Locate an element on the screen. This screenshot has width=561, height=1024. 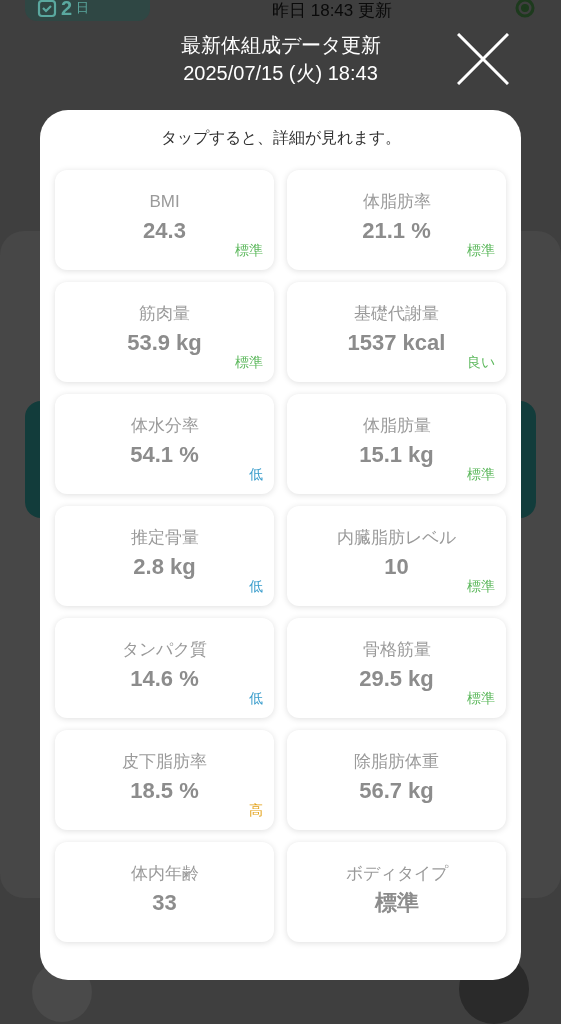
update-date: 2025/07/15 (火) 18:43 is located at coordinates (280, 73).